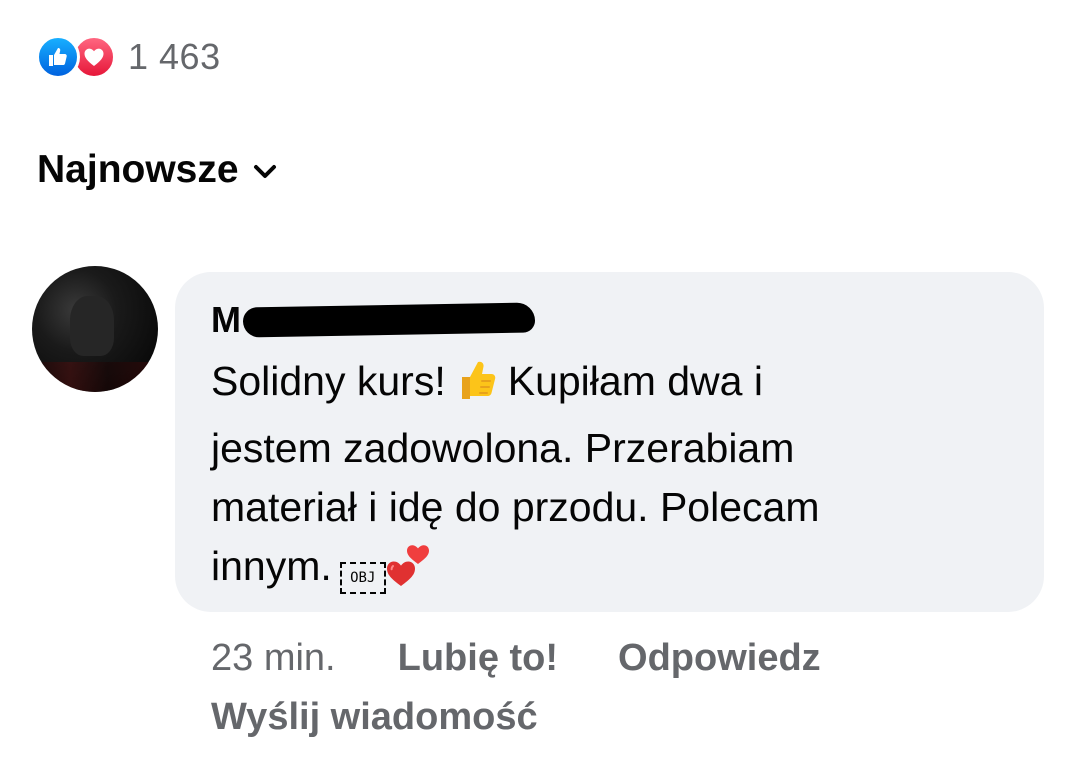  Describe the element at coordinates (328, 381) in the screenshot. I see `comment-line-1a: Solidny kurs!` at that location.